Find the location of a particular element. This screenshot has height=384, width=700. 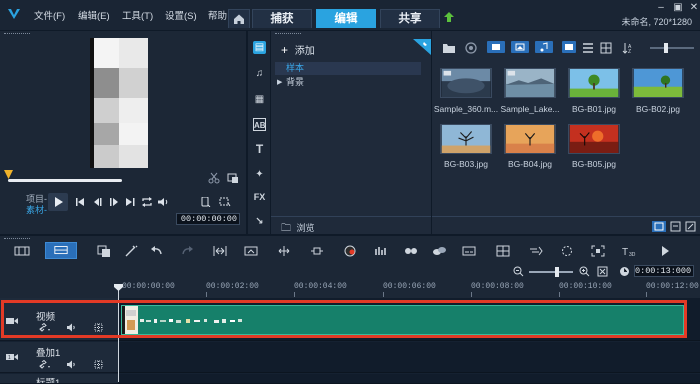

graphics-icon: ✦ is located at coordinates (259, 174).